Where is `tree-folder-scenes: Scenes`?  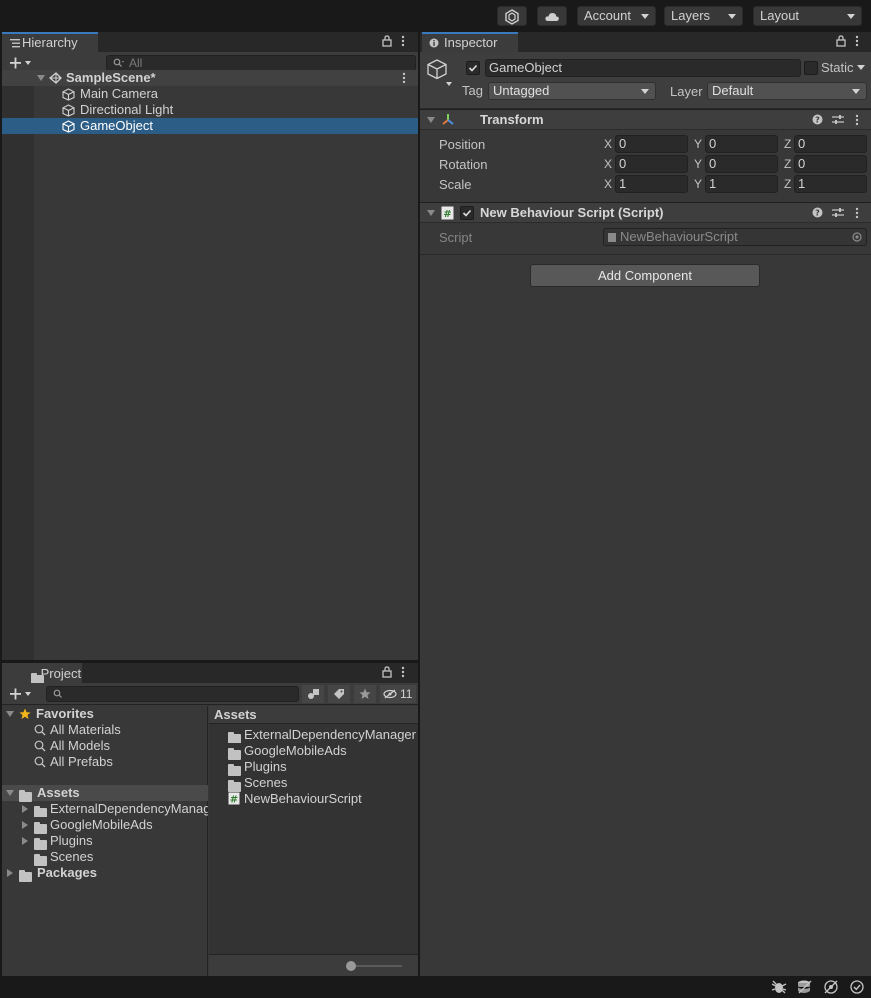 tree-folder-scenes: Scenes is located at coordinates (105, 857).